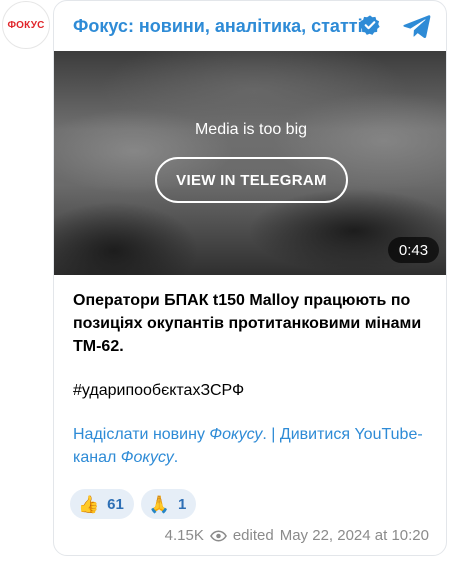 The height and width of the screenshot is (561, 450). I want to click on eye-icon, so click(218, 535).